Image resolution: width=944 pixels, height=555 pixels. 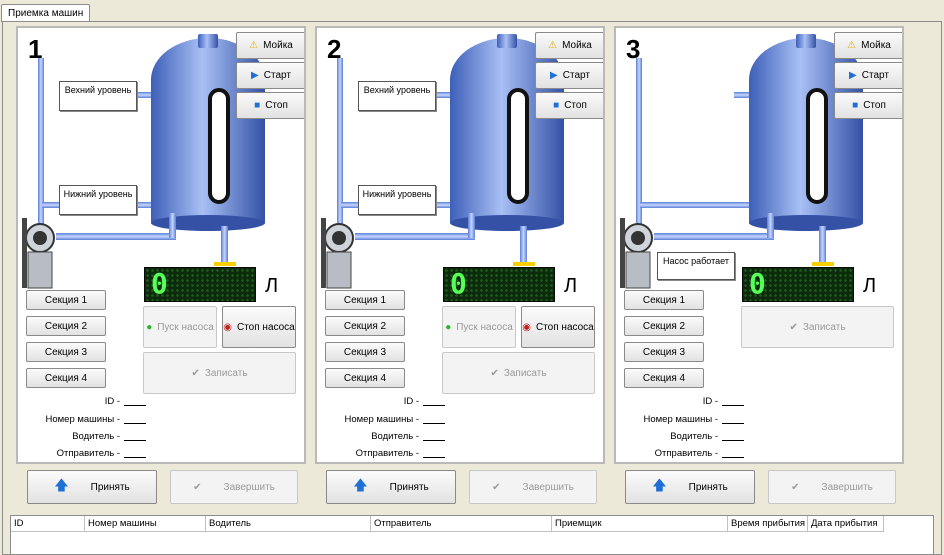 What do you see at coordinates (48, 524) in the screenshot?
I see `col-id: ID` at bounding box center [48, 524].